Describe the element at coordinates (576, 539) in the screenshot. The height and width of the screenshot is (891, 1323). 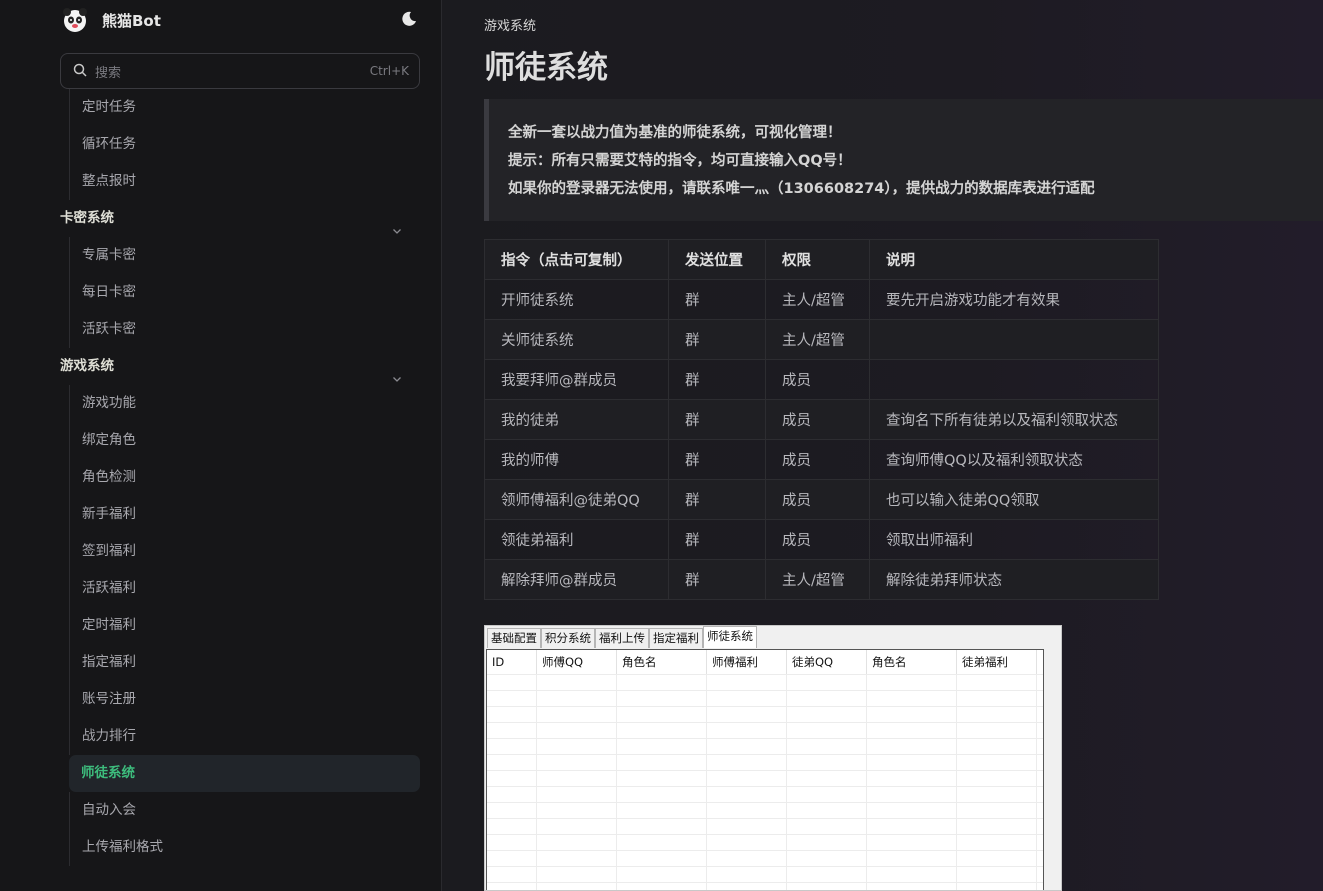
I see `command-cell: 领徒弟福利` at that location.